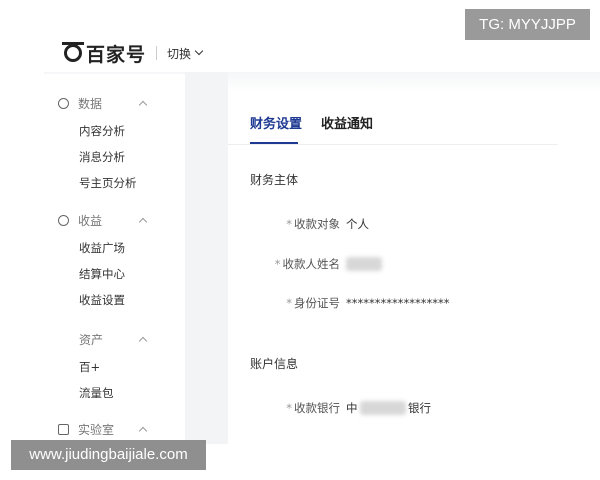 Image resolution: width=600 pixels, height=480 pixels. I want to click on brand-name: 百家号, so click(116, 54).